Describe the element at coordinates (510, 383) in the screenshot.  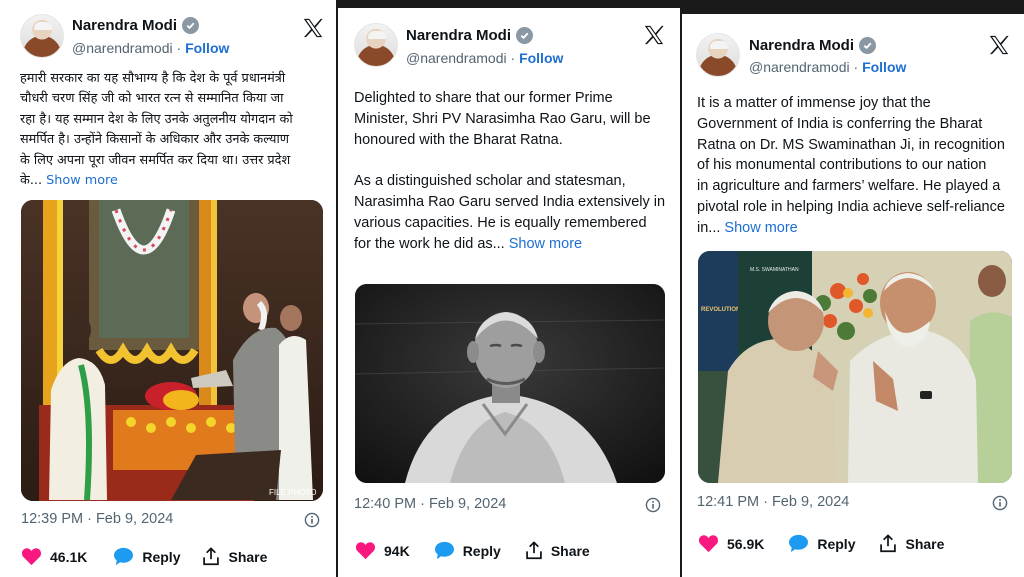
I see `post-photo` at that location.